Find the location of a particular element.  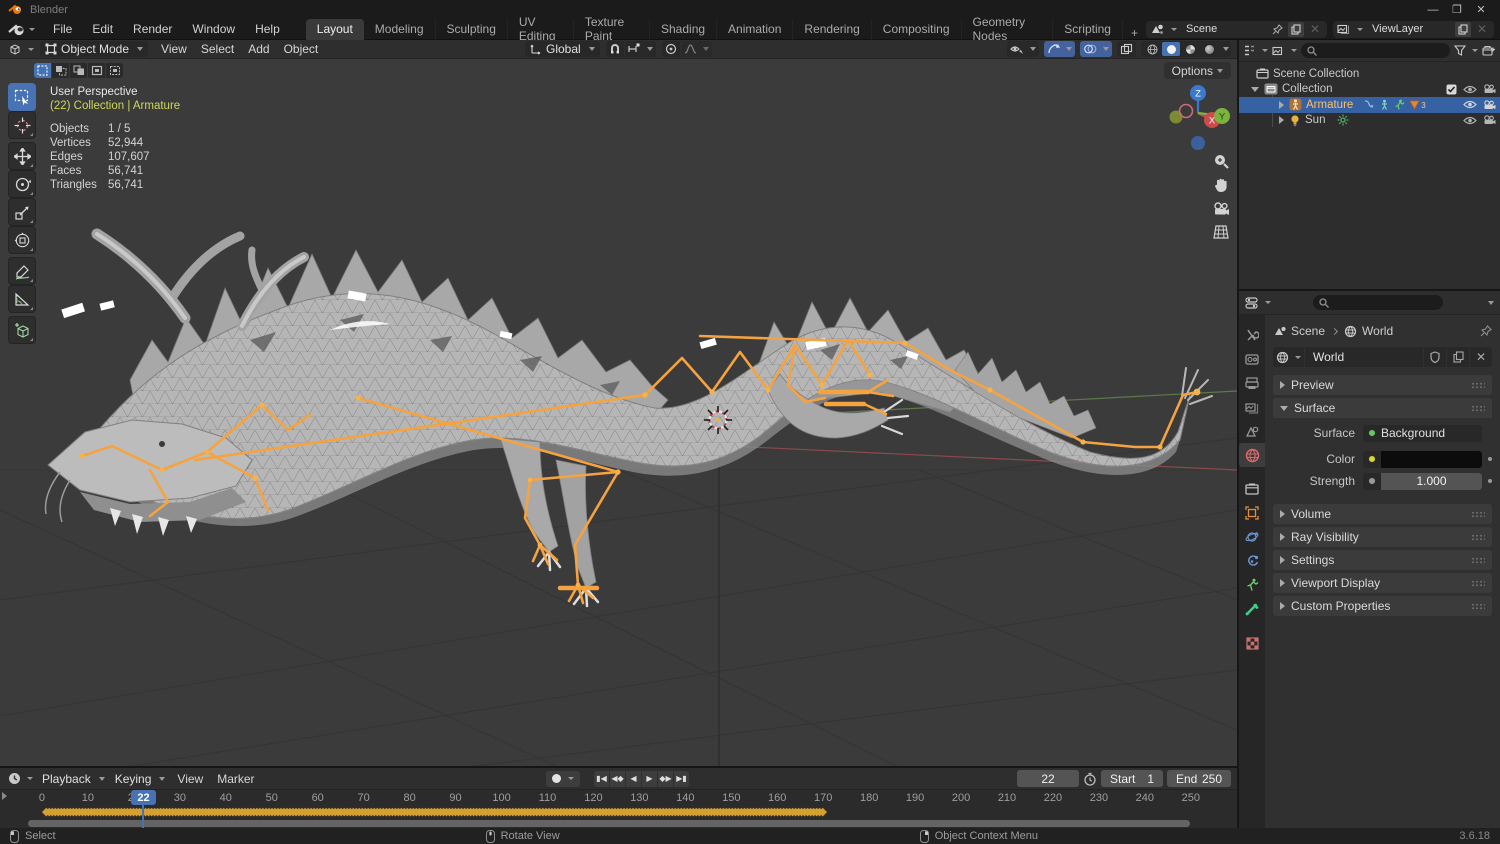

show-gizmo-toggle is located at coordinates (1059, 49).